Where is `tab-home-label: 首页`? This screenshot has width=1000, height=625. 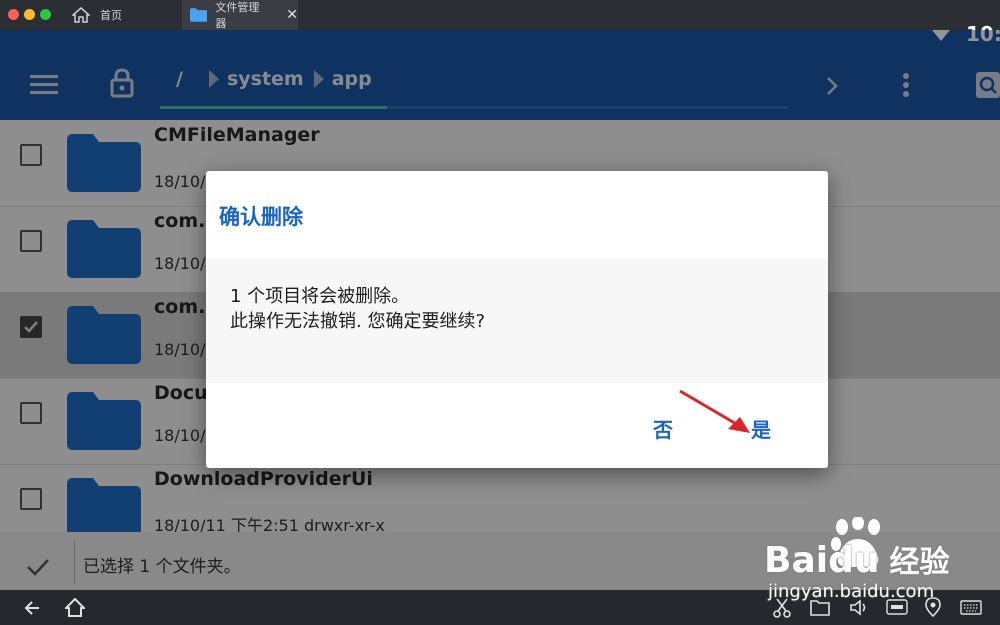 tab-home-label: 首页 is located at coordinates (111, 15).